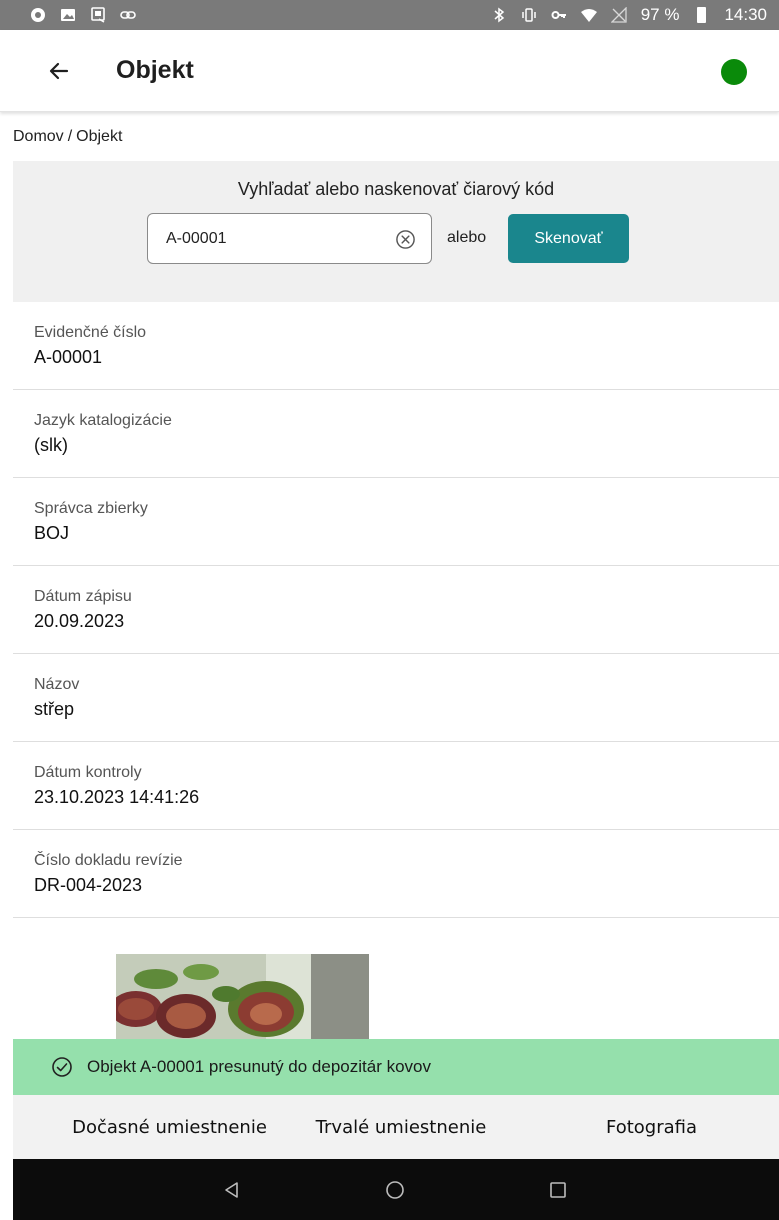 The image size is (779, 1220). What do you see at coordinates (91, 508) in the screenshot?
I see `field-label: Správca zbierky` at bounding box center [91, 508].